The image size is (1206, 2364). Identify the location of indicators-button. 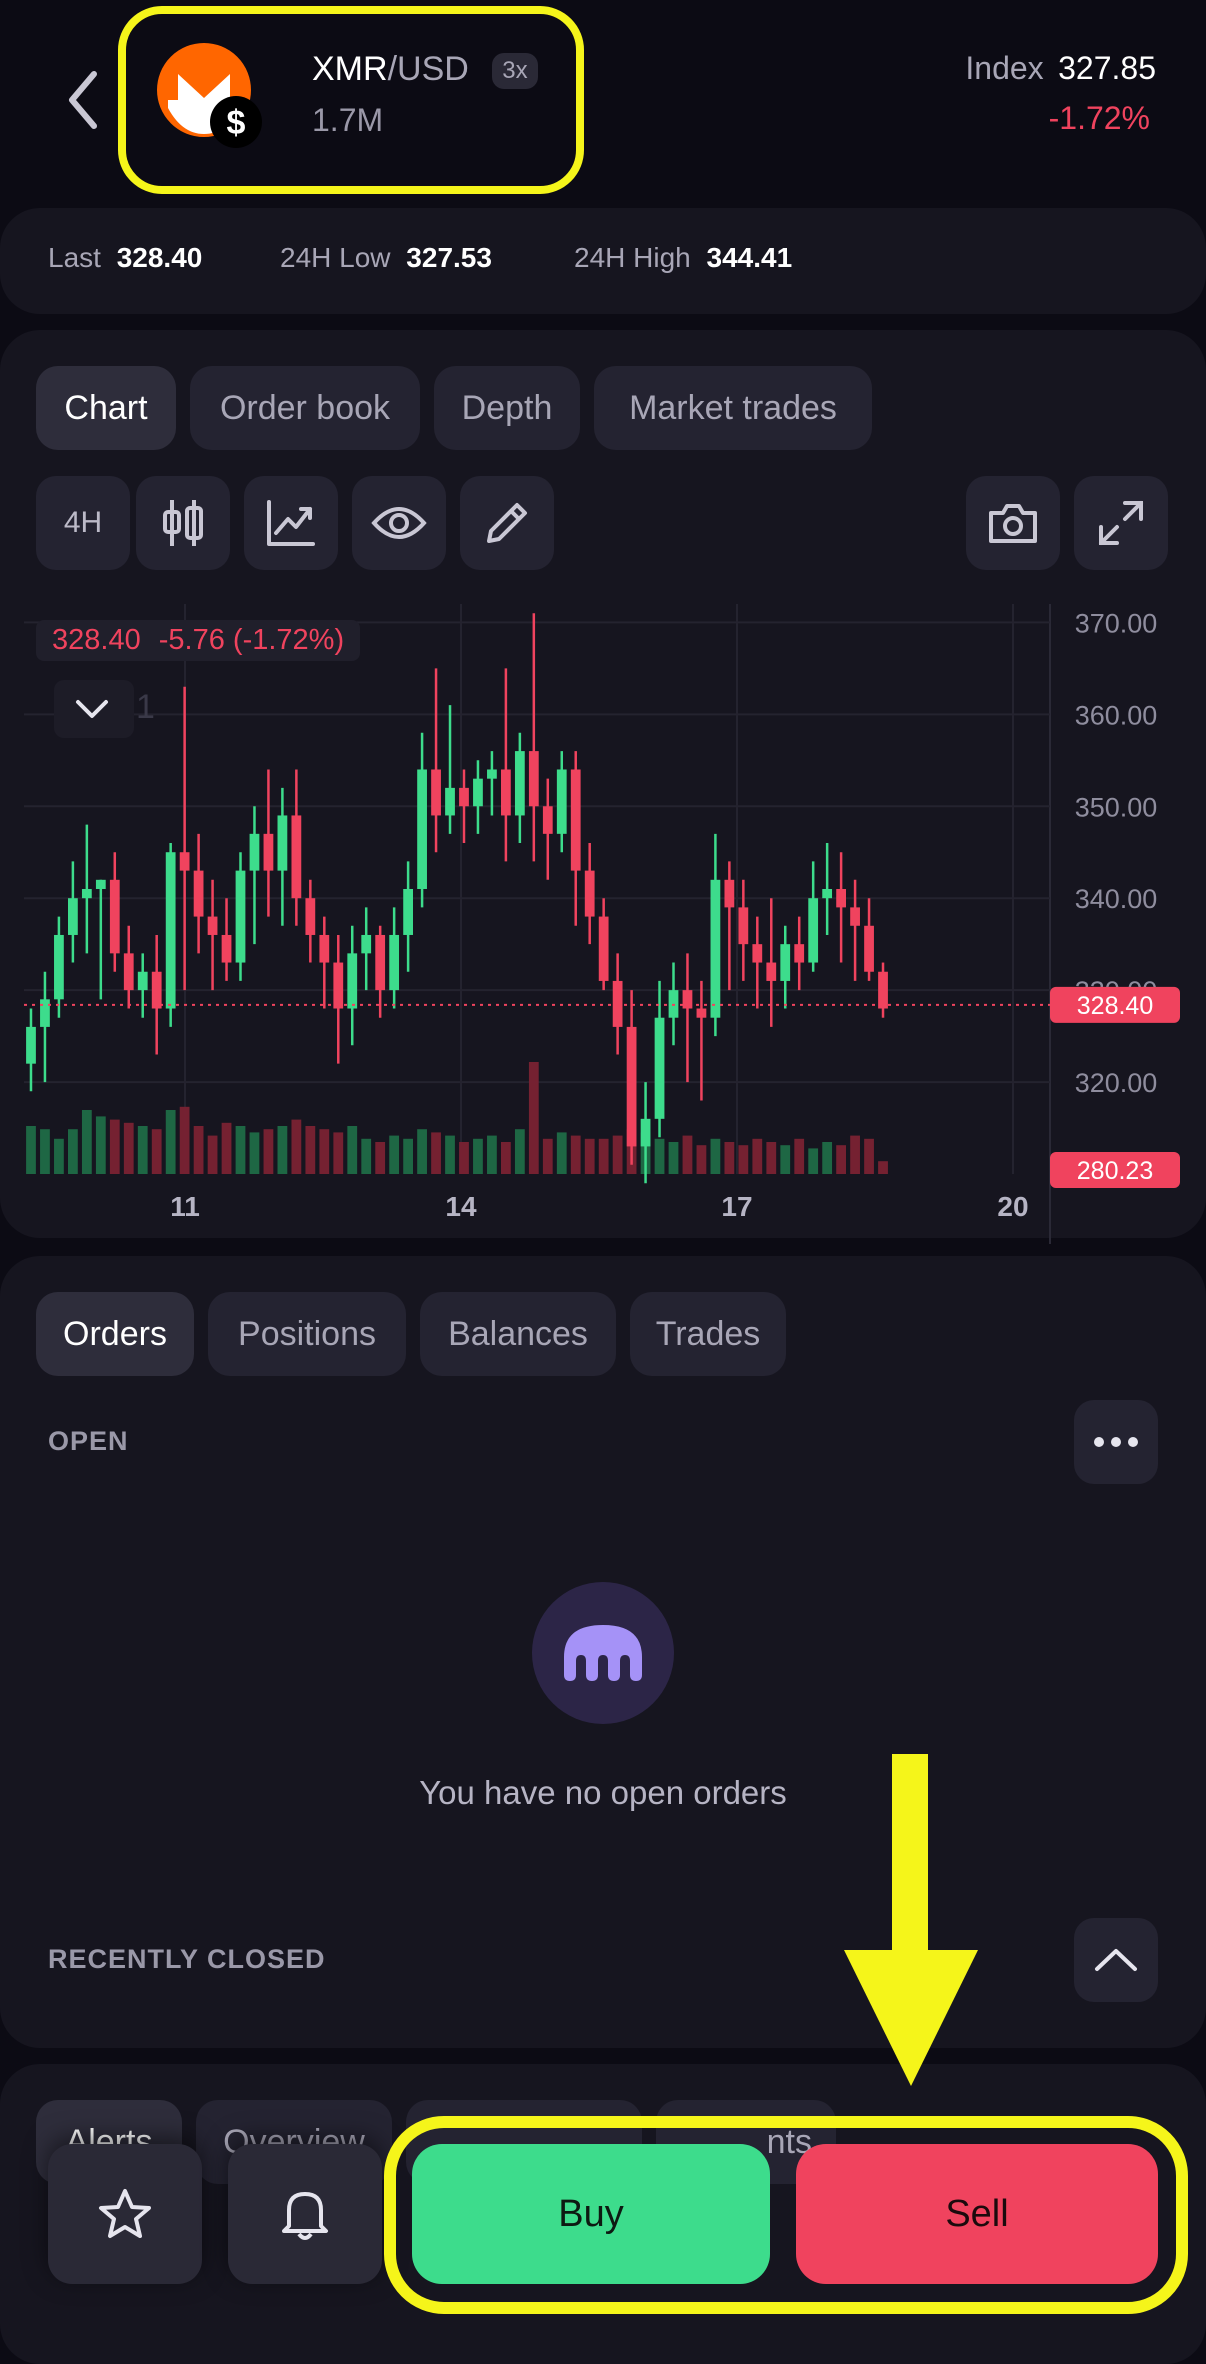
(291, 523).